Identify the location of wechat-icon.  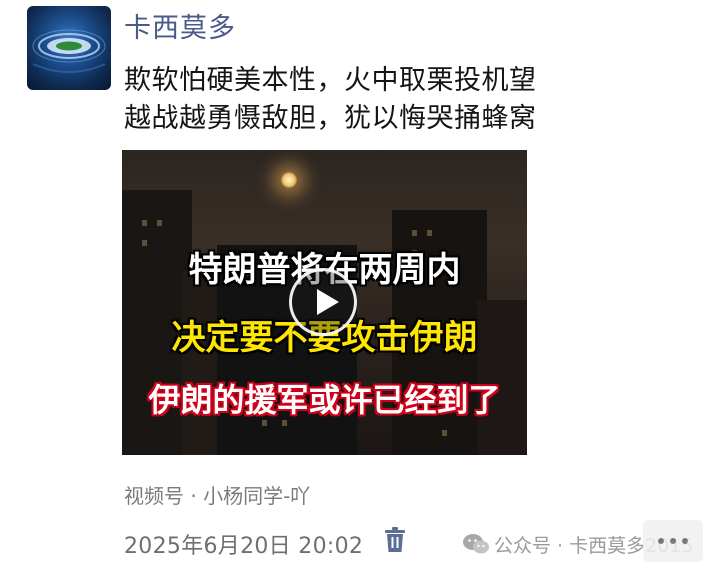
(476, 544).